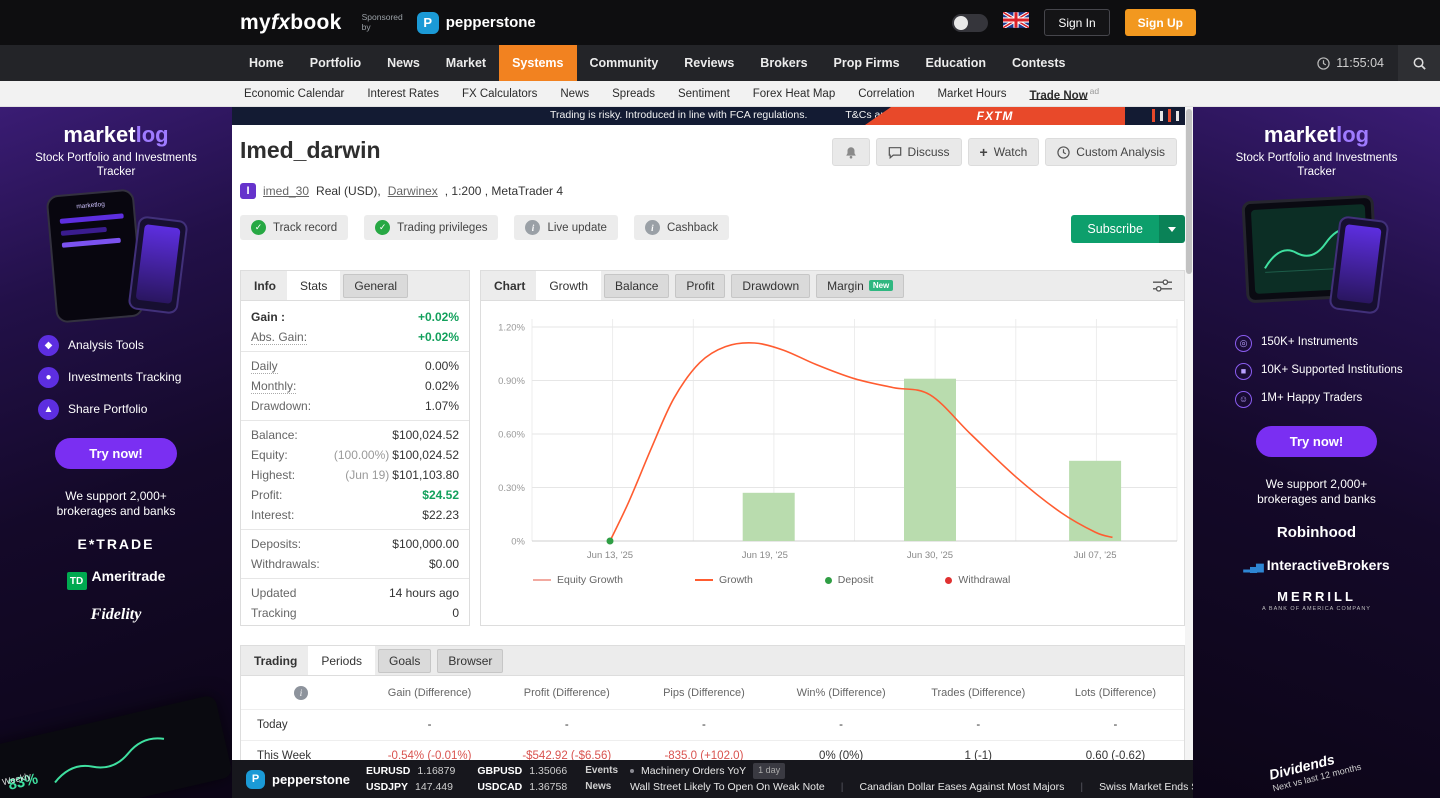 Image resolution: width=1440 pixels, height=798 pixels. Describe the element at coordinates (286, 191) in the screenshot. I see `account-link: imed_30` at that location.